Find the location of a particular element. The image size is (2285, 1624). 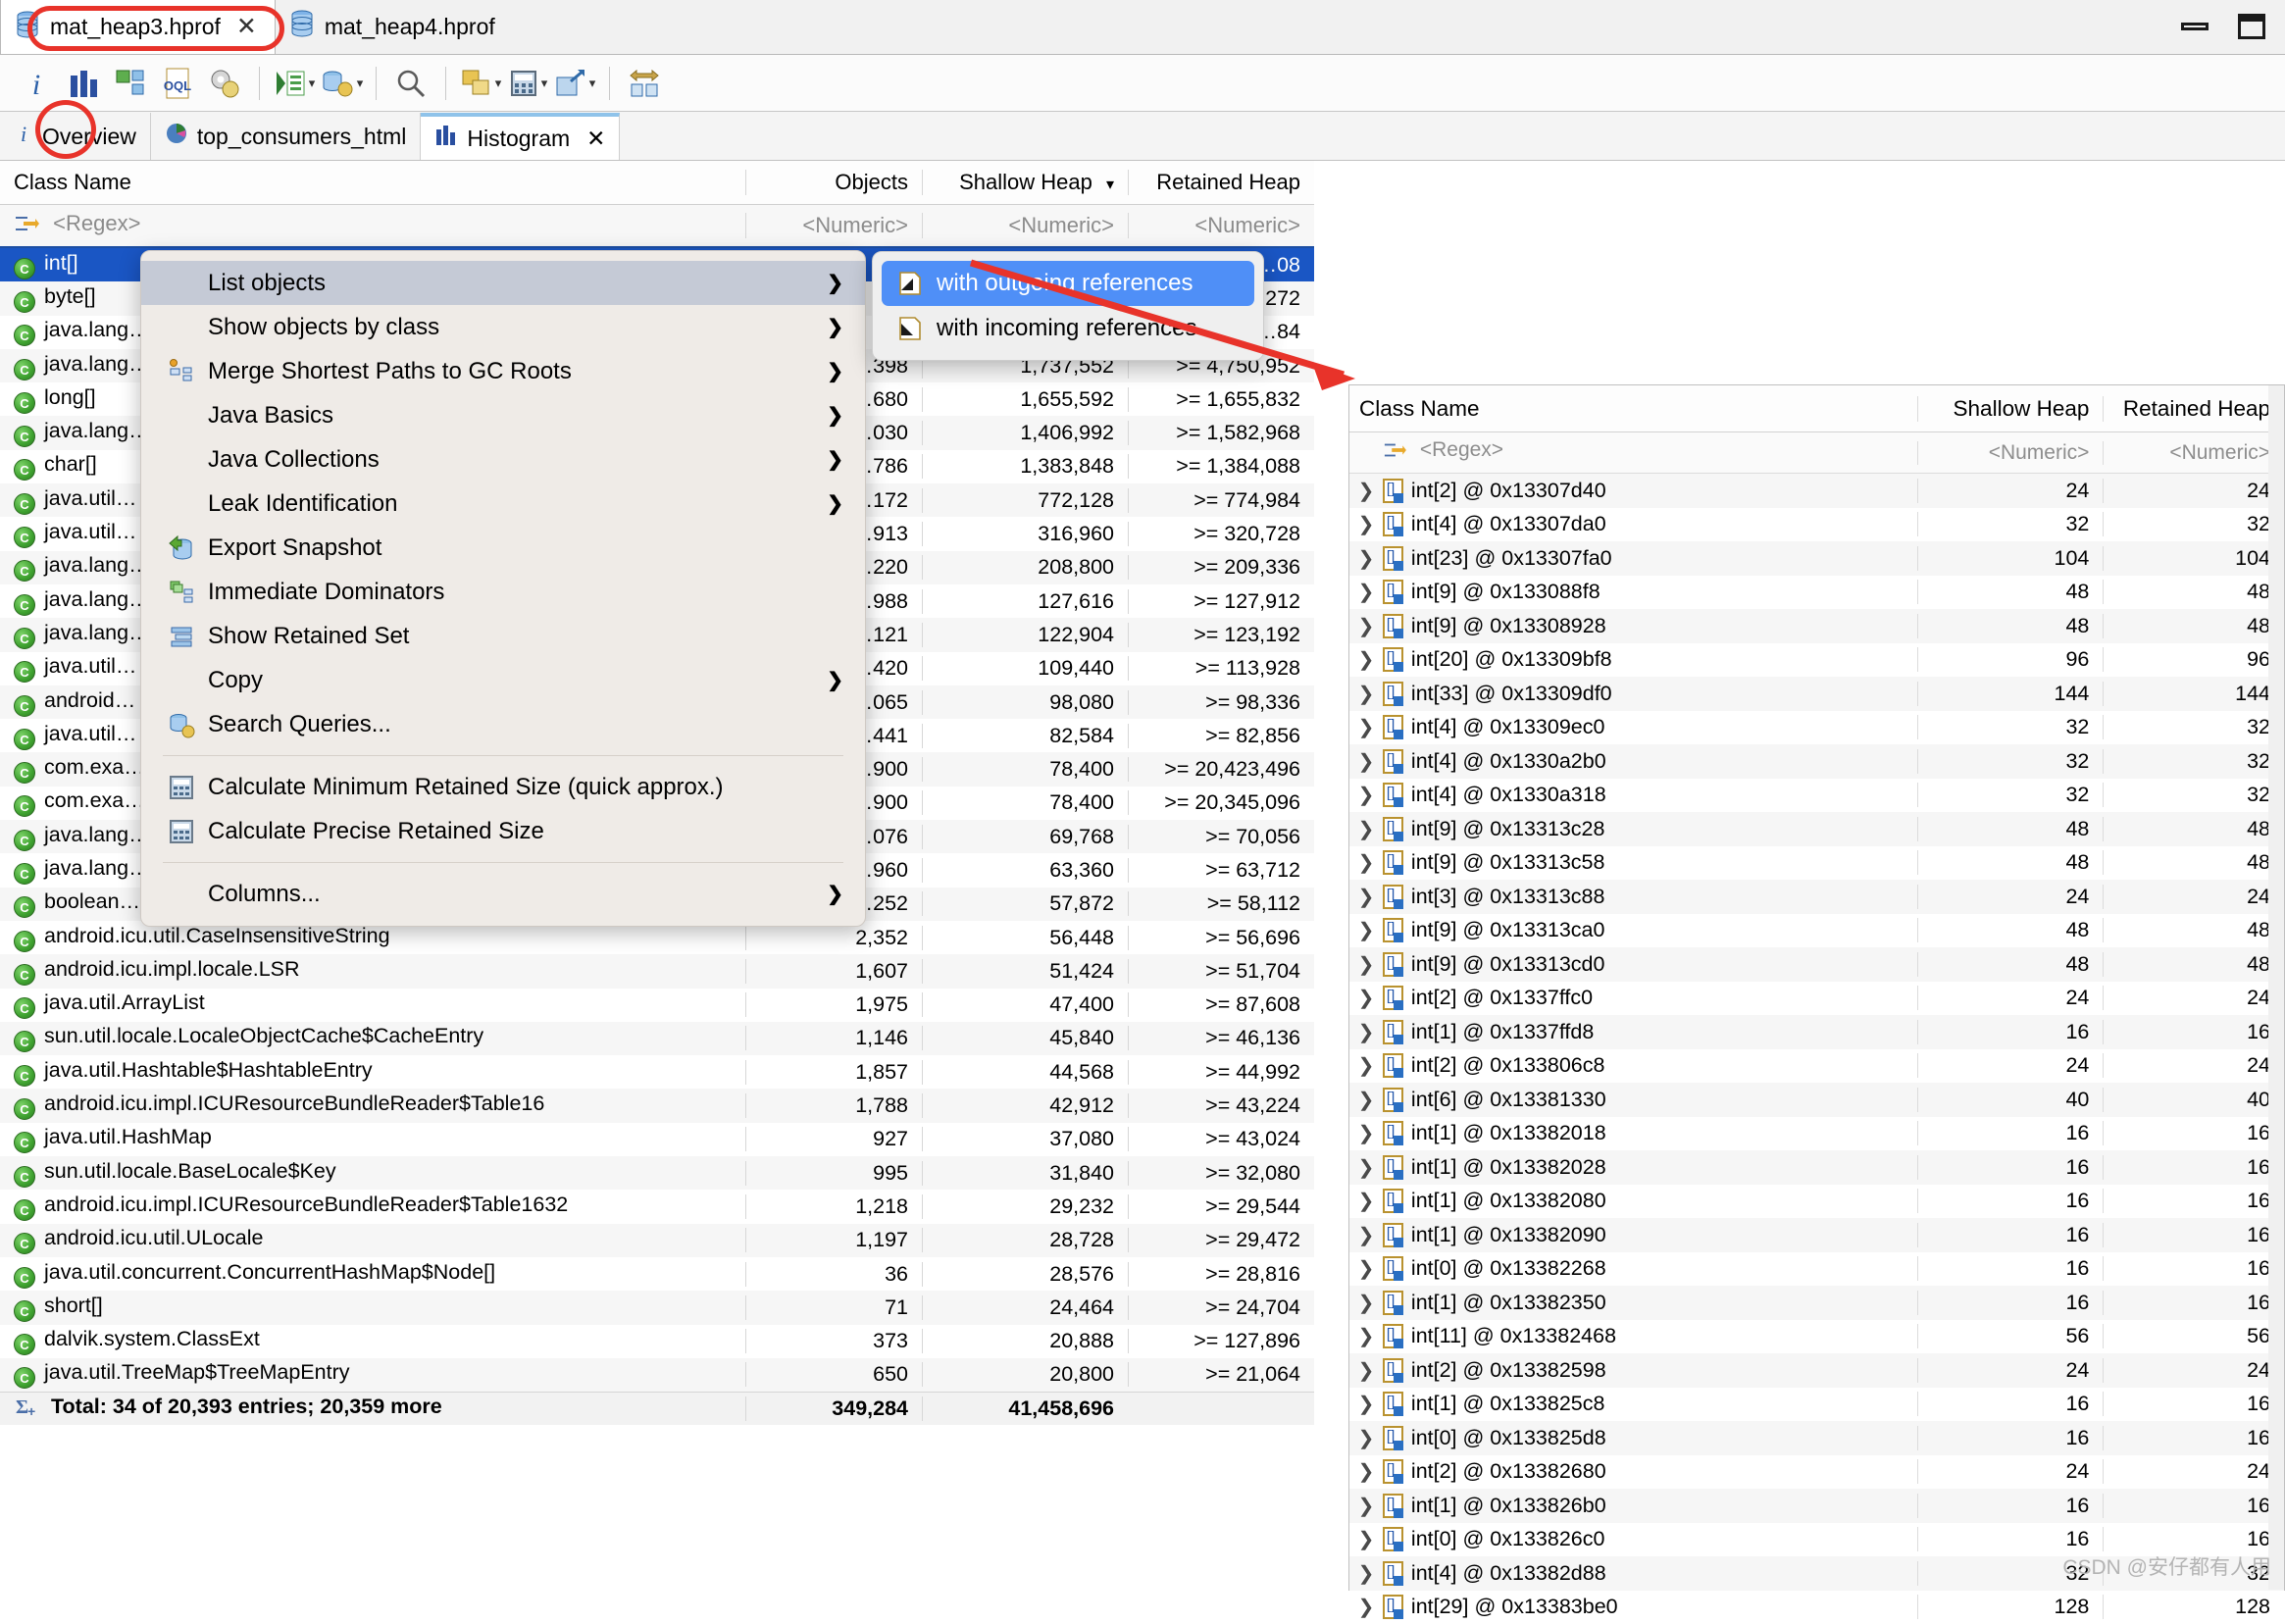

table-row: ❯[]int[9] @ 0x13313c584848 is located at coordinates (1816, 864).